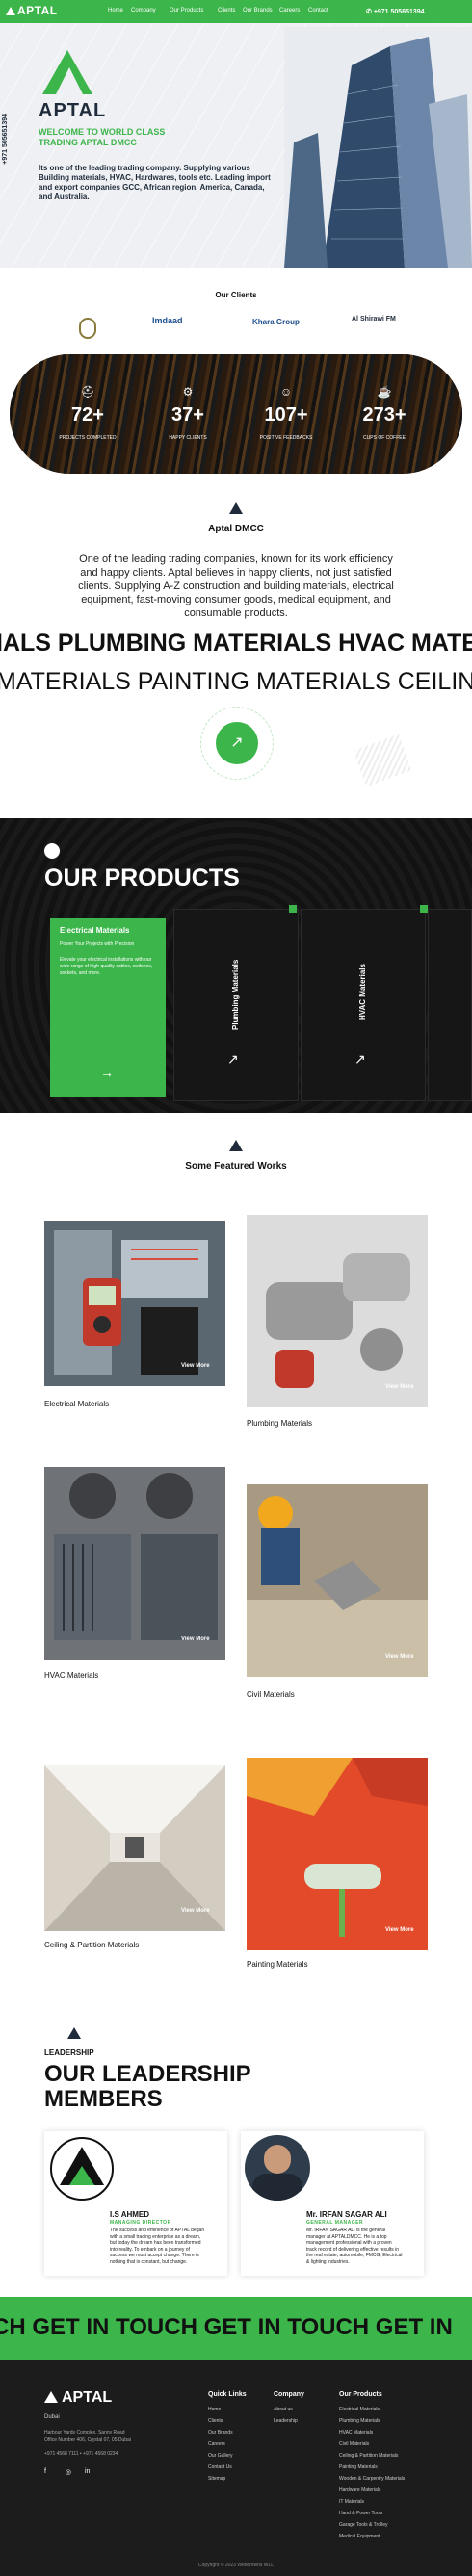  Describe the element at coordinates (235, 995) in the screenshot. I see `product-card-plumbing-label: Plumbing Materials` at that location.